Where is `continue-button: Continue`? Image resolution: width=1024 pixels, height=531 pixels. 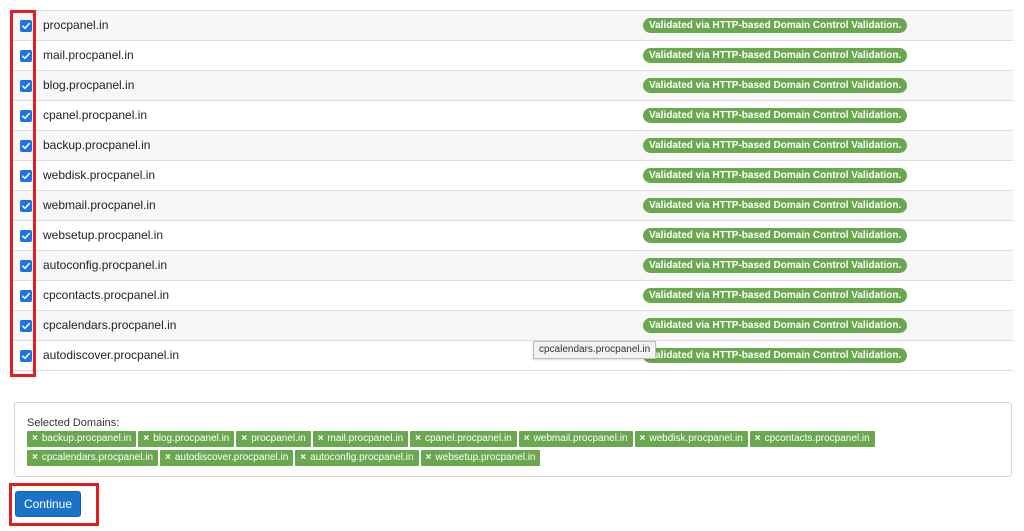 continue-button: Continue is located at coordinates (48, 504).